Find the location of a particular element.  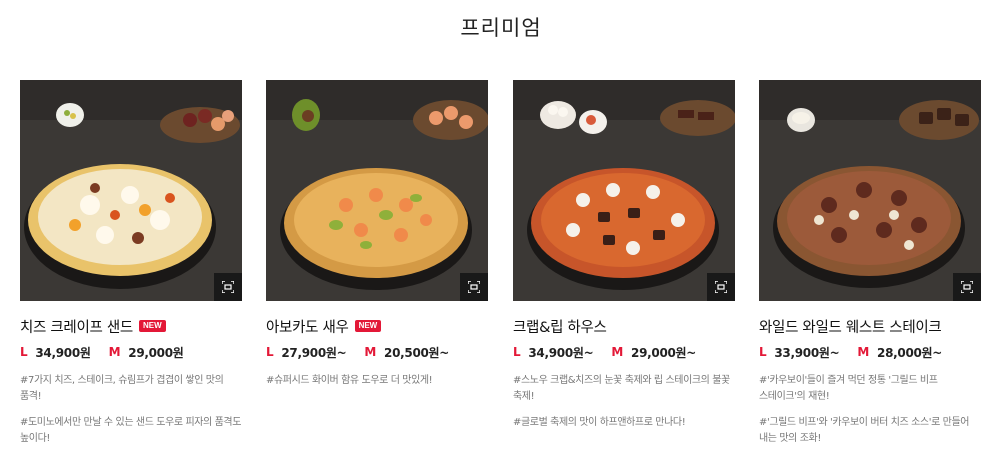

price-medium: 29,000원 is located at coordinates (156, 352).